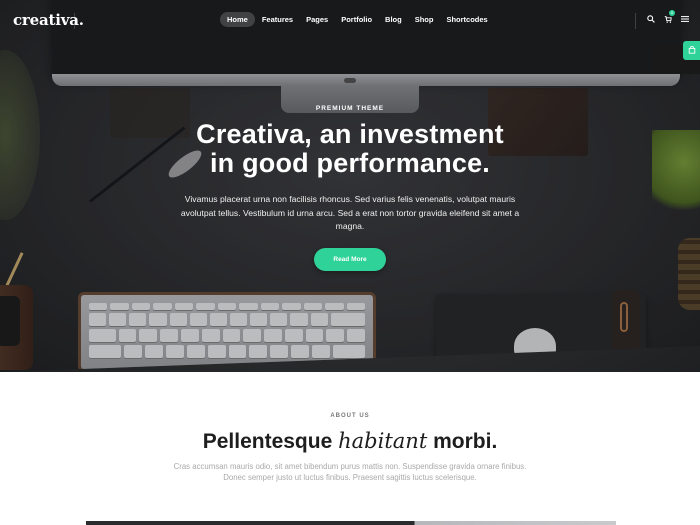 This screenshot has height=525, width=700. What do you see at coordinates (684, 19) in the screenshot?
I see `menu-icon` at bounding box center [684, 19].